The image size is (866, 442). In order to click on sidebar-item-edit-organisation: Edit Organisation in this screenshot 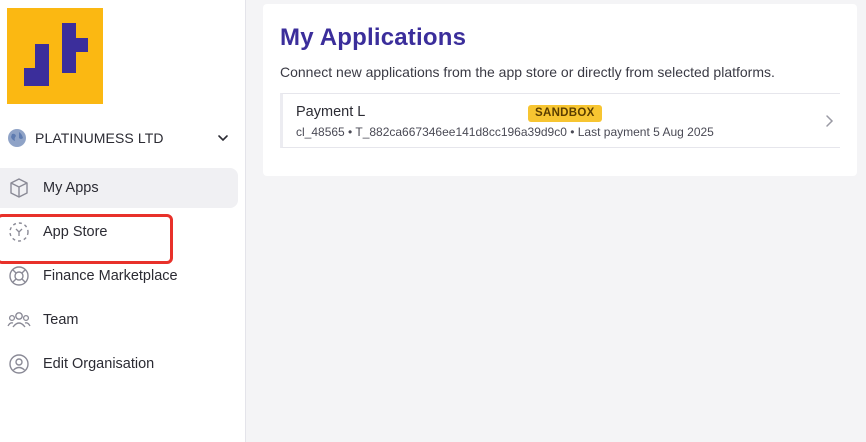, I will do `click(119, 364)`.